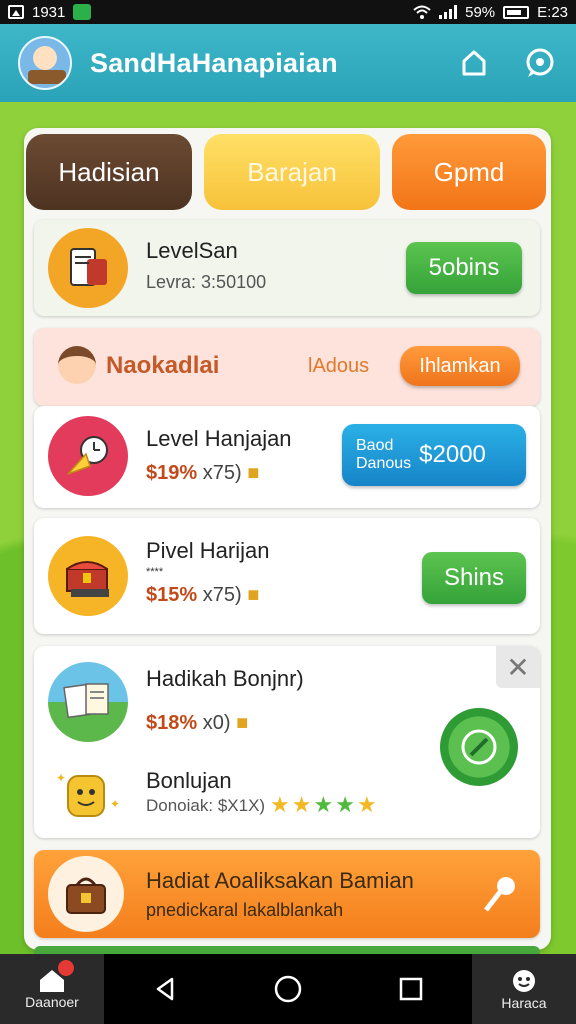 This screenshot has width=576, height=1024. Describe the element at coordinates (16, 12) in the screenshot. I see `image-notification-icon` at that location.